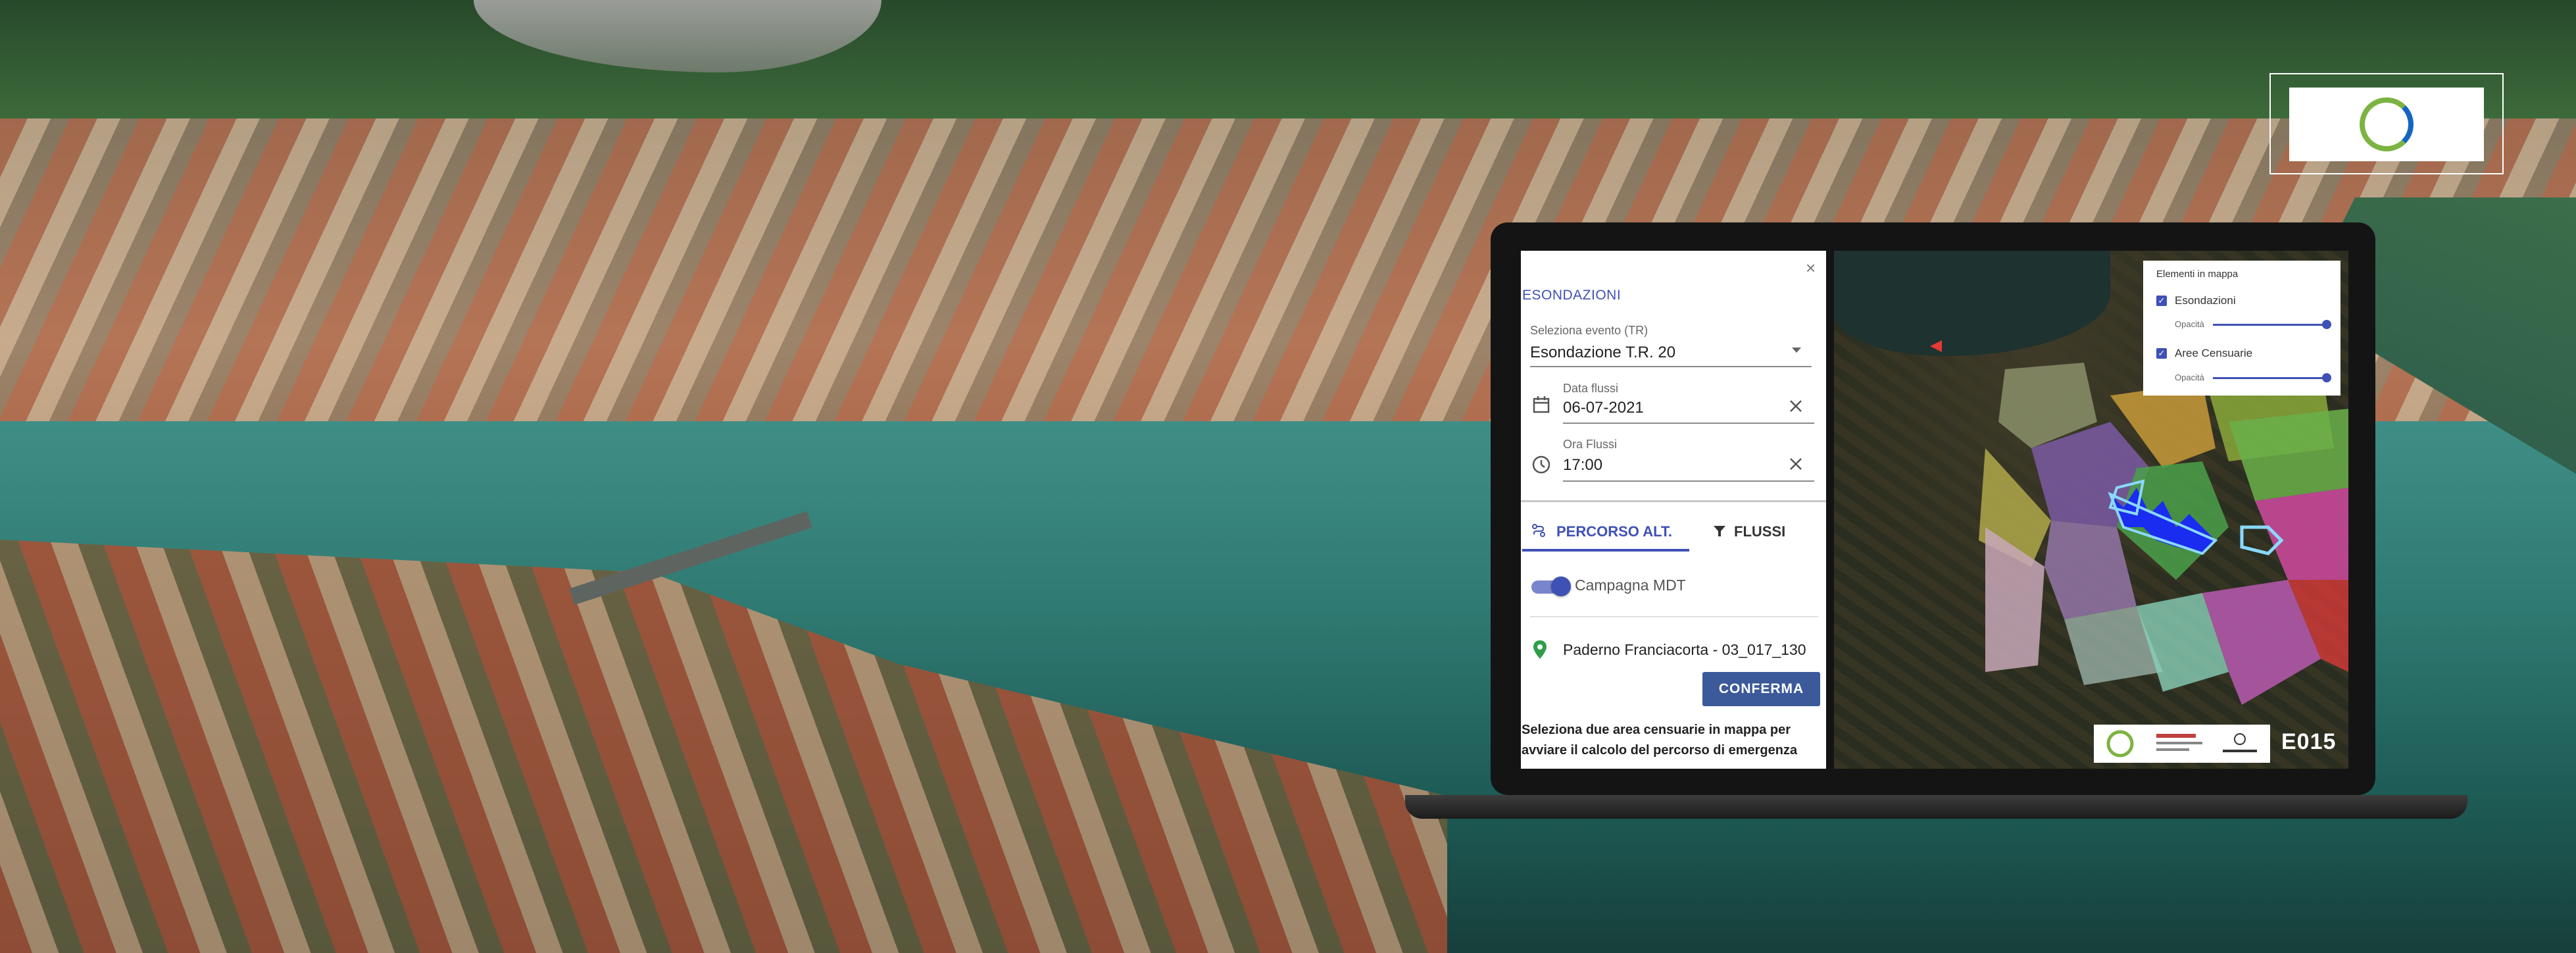 The image size is (2576, 953). I want to click on logo, so click(2386, 124).